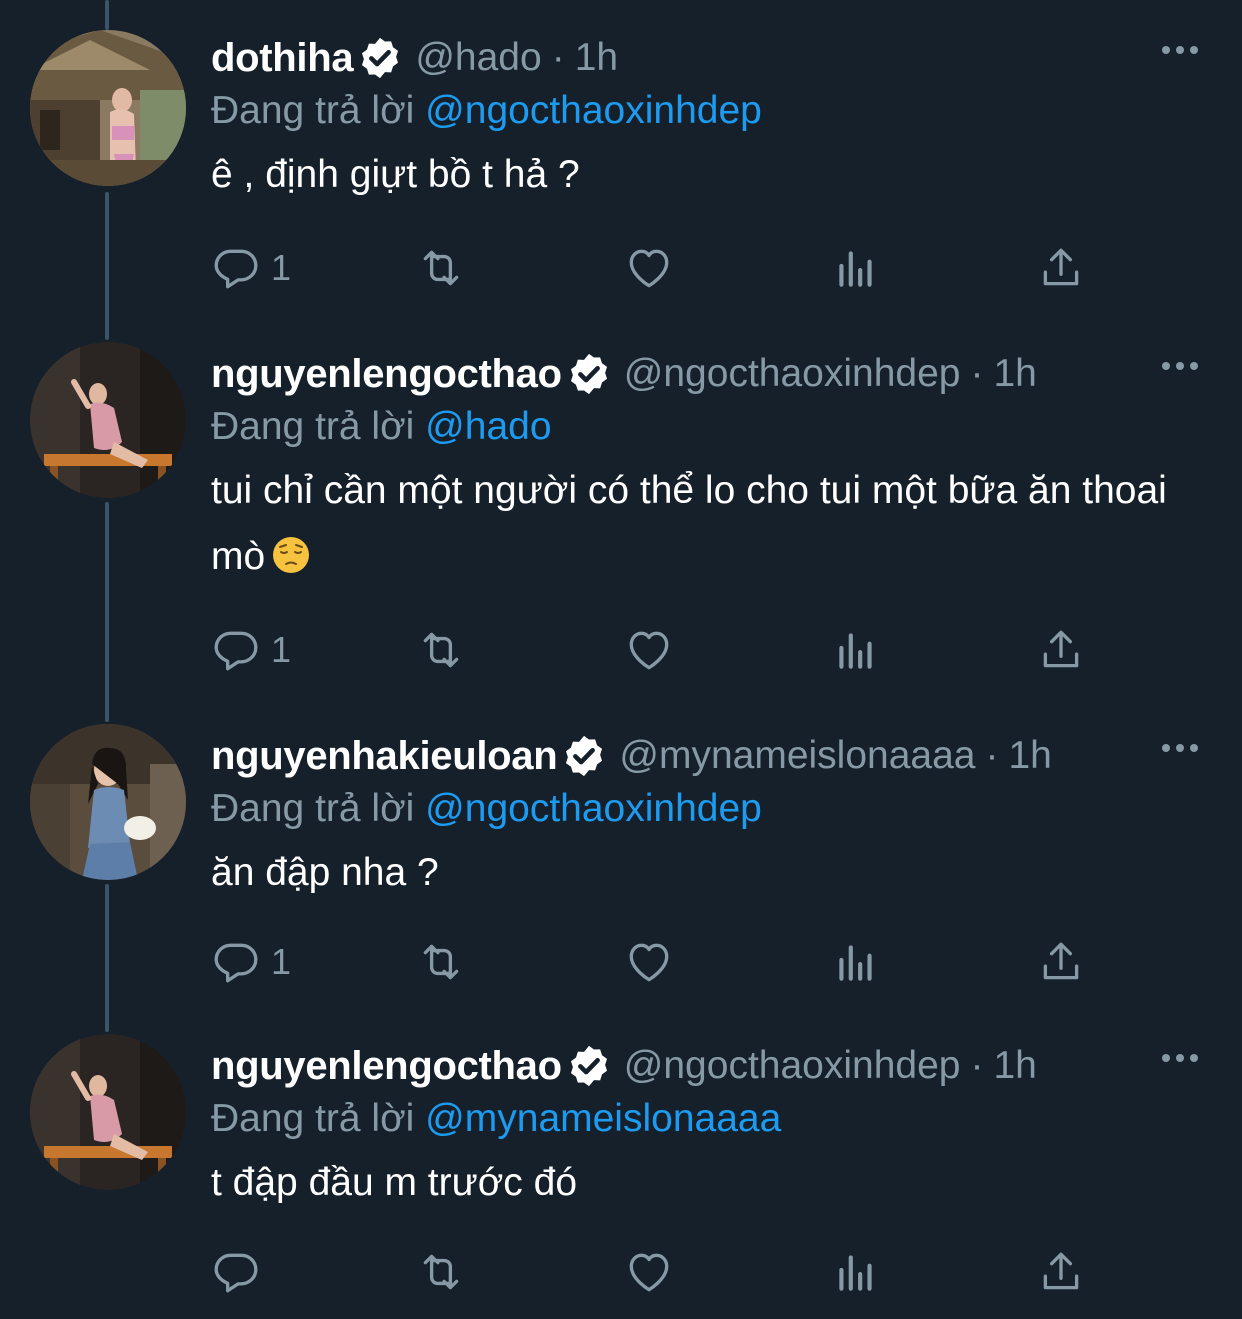 This screenshot has height=1319, width=1242. I want to click on replying-to-line: Đang trả lời @hado, so click(706, 427).